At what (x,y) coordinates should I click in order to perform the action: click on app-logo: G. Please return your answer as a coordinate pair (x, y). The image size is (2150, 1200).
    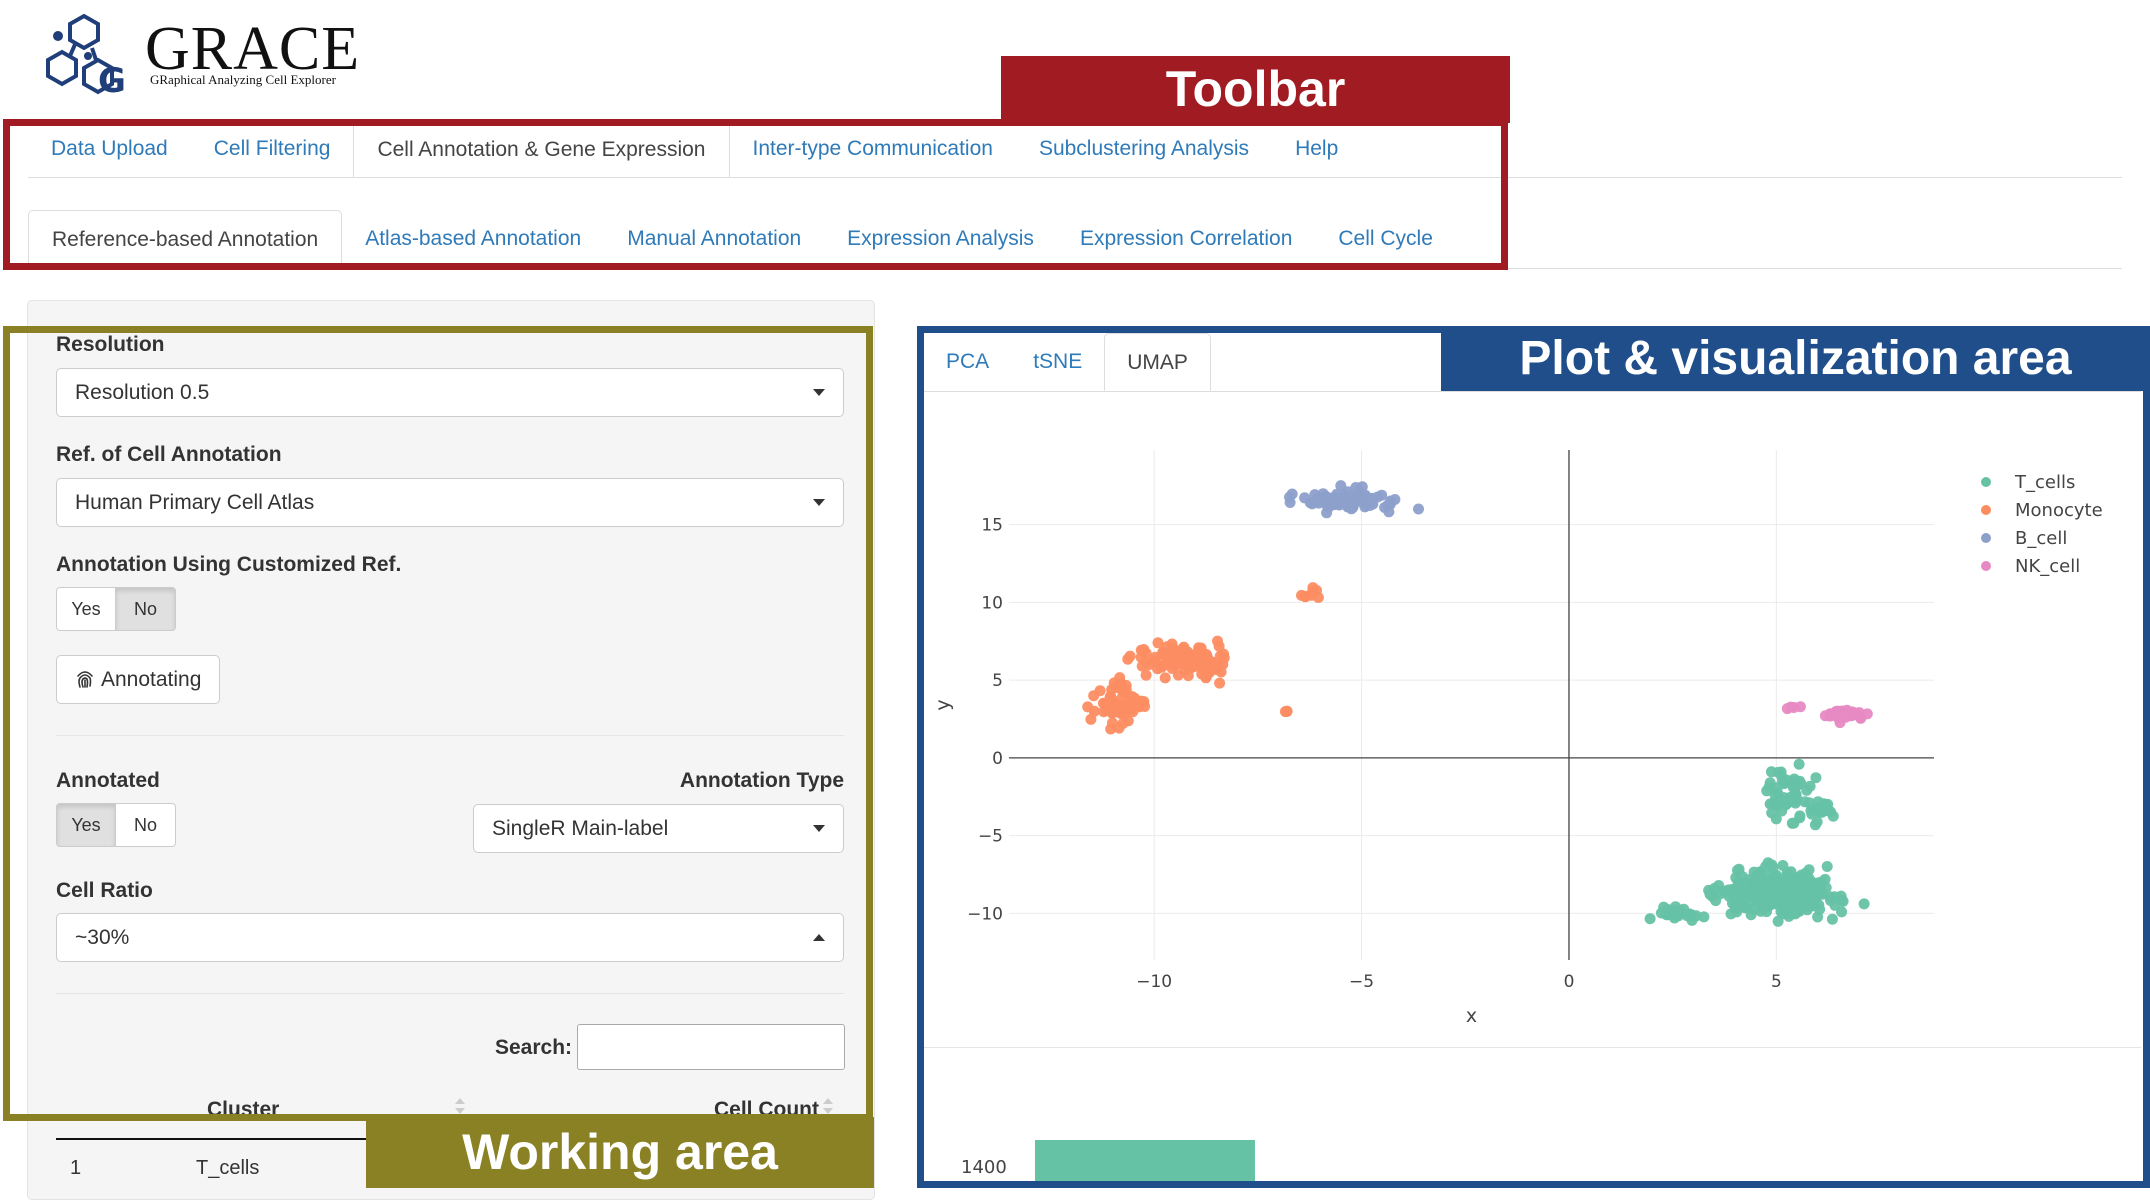
    Looking at the image, I should click on (87, 57).